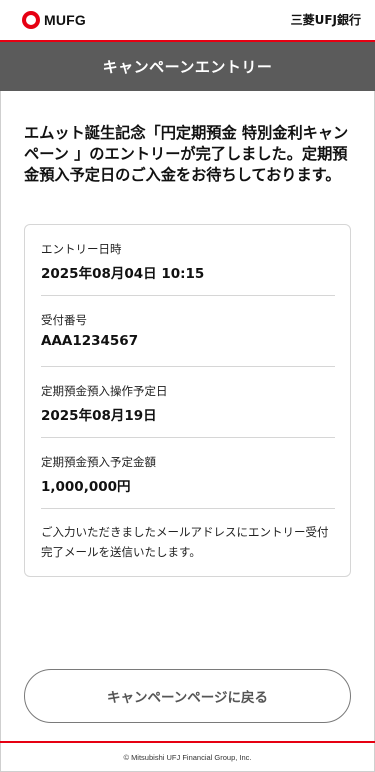 The height and width of the screenshot is (772, 375). Describe the element at coordinates (99, 416) in the screenshot. I see `scheduled-date-value: 2025年08月19日` at that location.